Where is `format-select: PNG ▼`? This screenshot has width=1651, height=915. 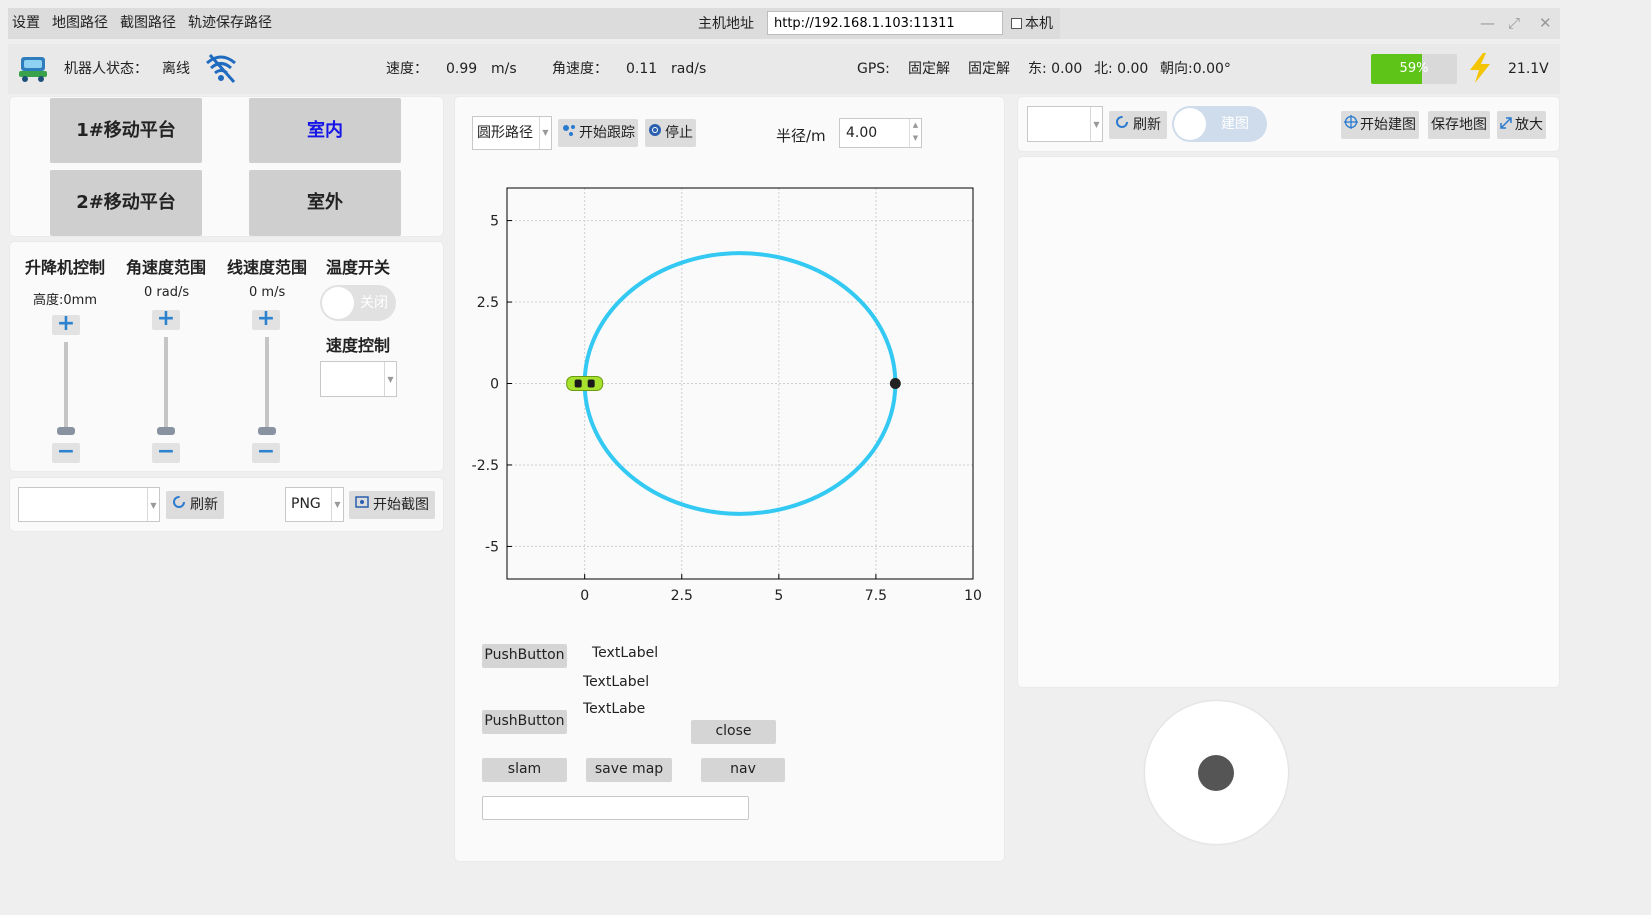 format-select: PNG ▼ is located at coordinates (314, 504).